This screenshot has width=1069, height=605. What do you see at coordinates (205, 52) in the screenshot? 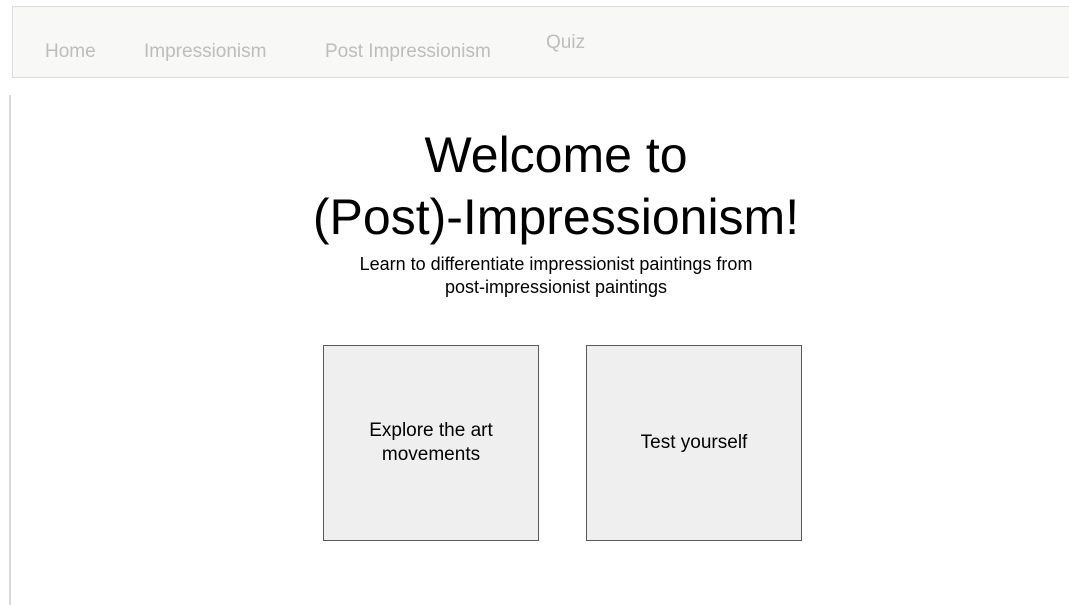
I see `nav-impressionism-link: Impressionism` at bounding box center [205, 52].